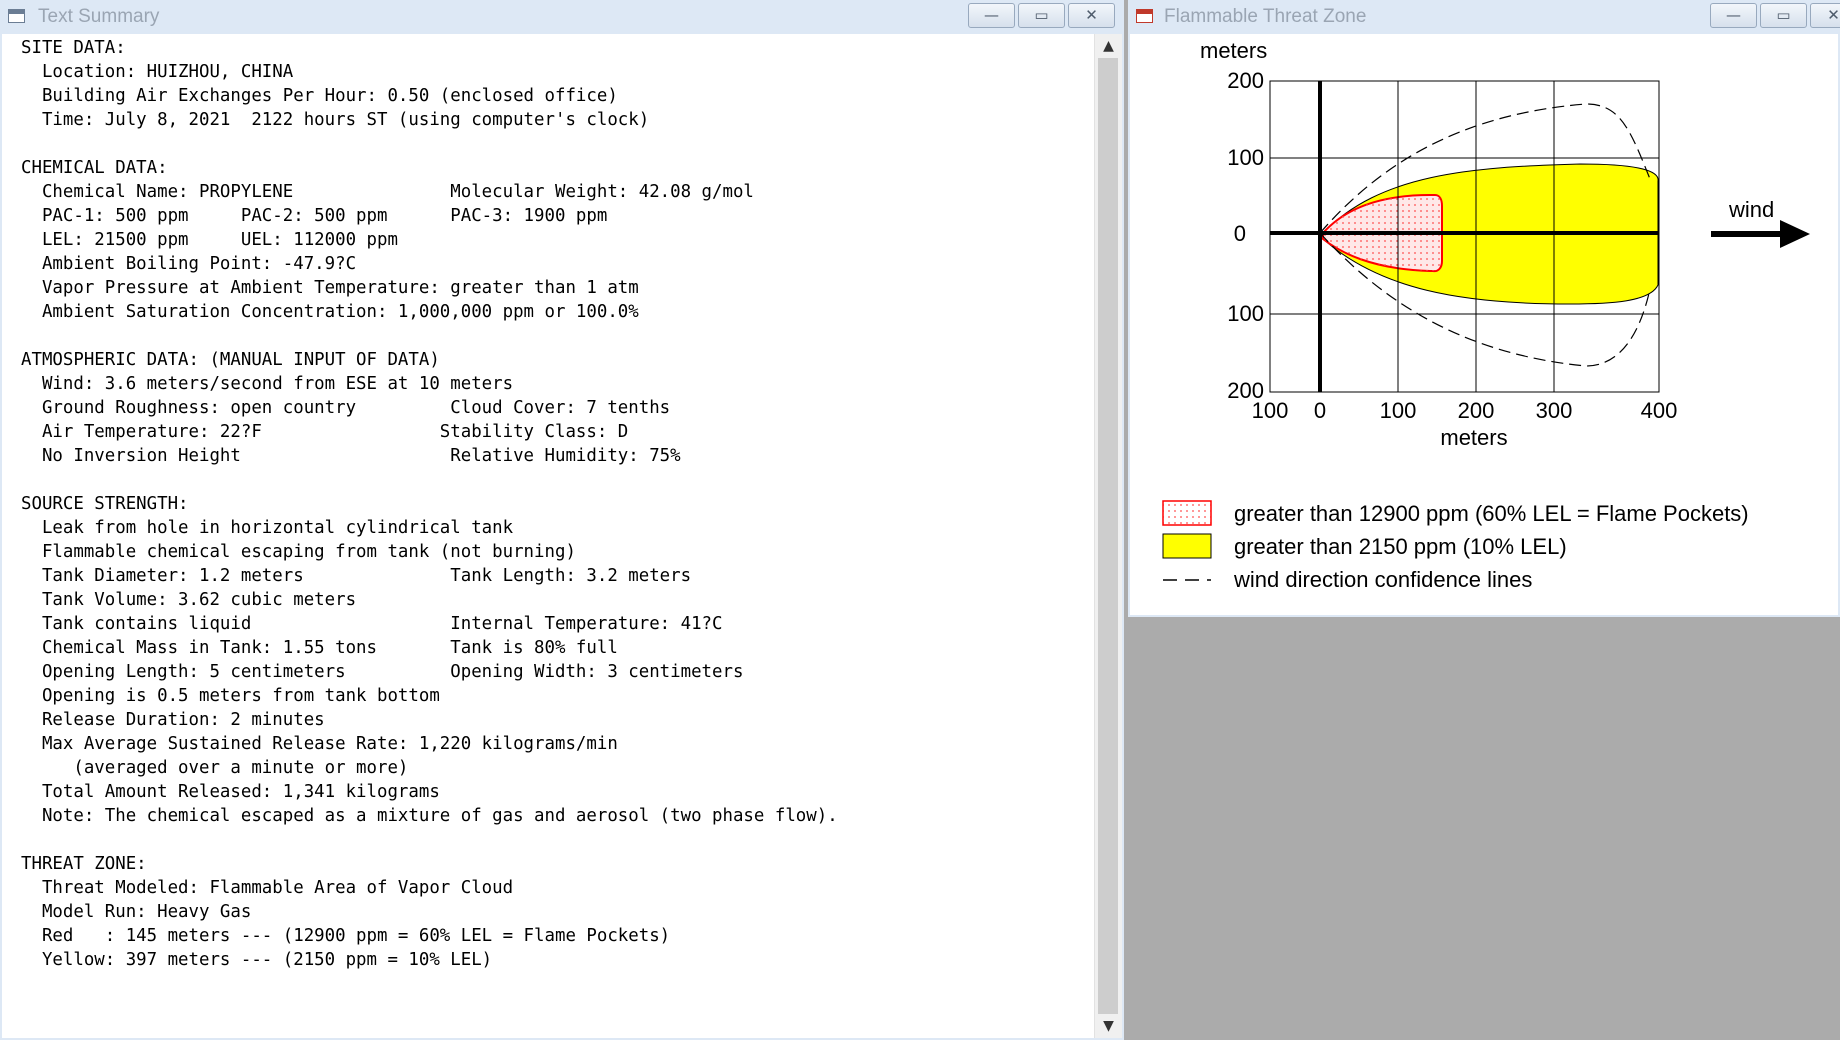 The image size is (1840, 1040). I want to click on scrollbar-thumb, so click(1108, 536).